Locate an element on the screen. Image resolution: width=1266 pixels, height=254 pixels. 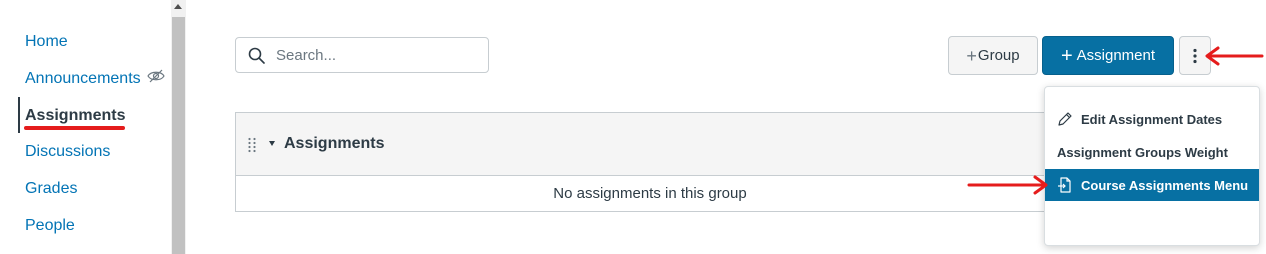
active-indicator is located at coordinates (19, 115).